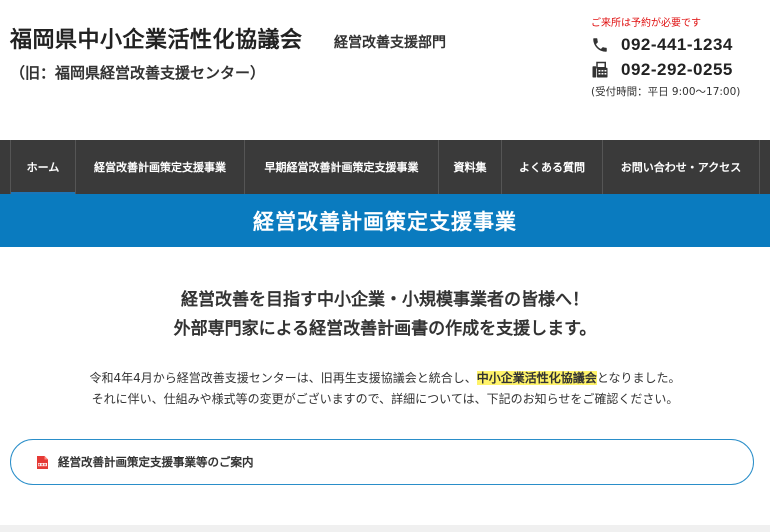 This screenshot has width=770, height=532. I want to click on pdf-icon, so click(42, 462).